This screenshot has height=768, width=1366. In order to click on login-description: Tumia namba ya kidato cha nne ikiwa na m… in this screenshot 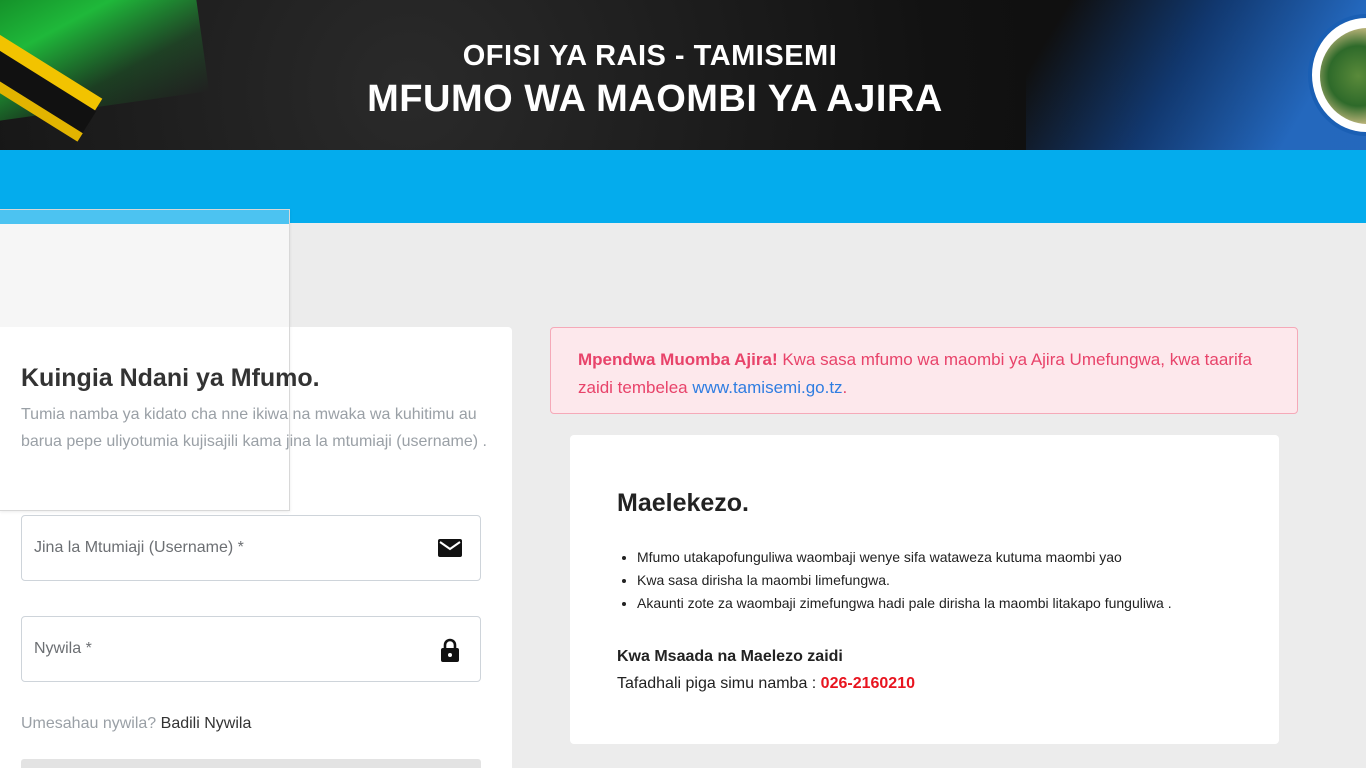, I will do `click(254, 428)`.